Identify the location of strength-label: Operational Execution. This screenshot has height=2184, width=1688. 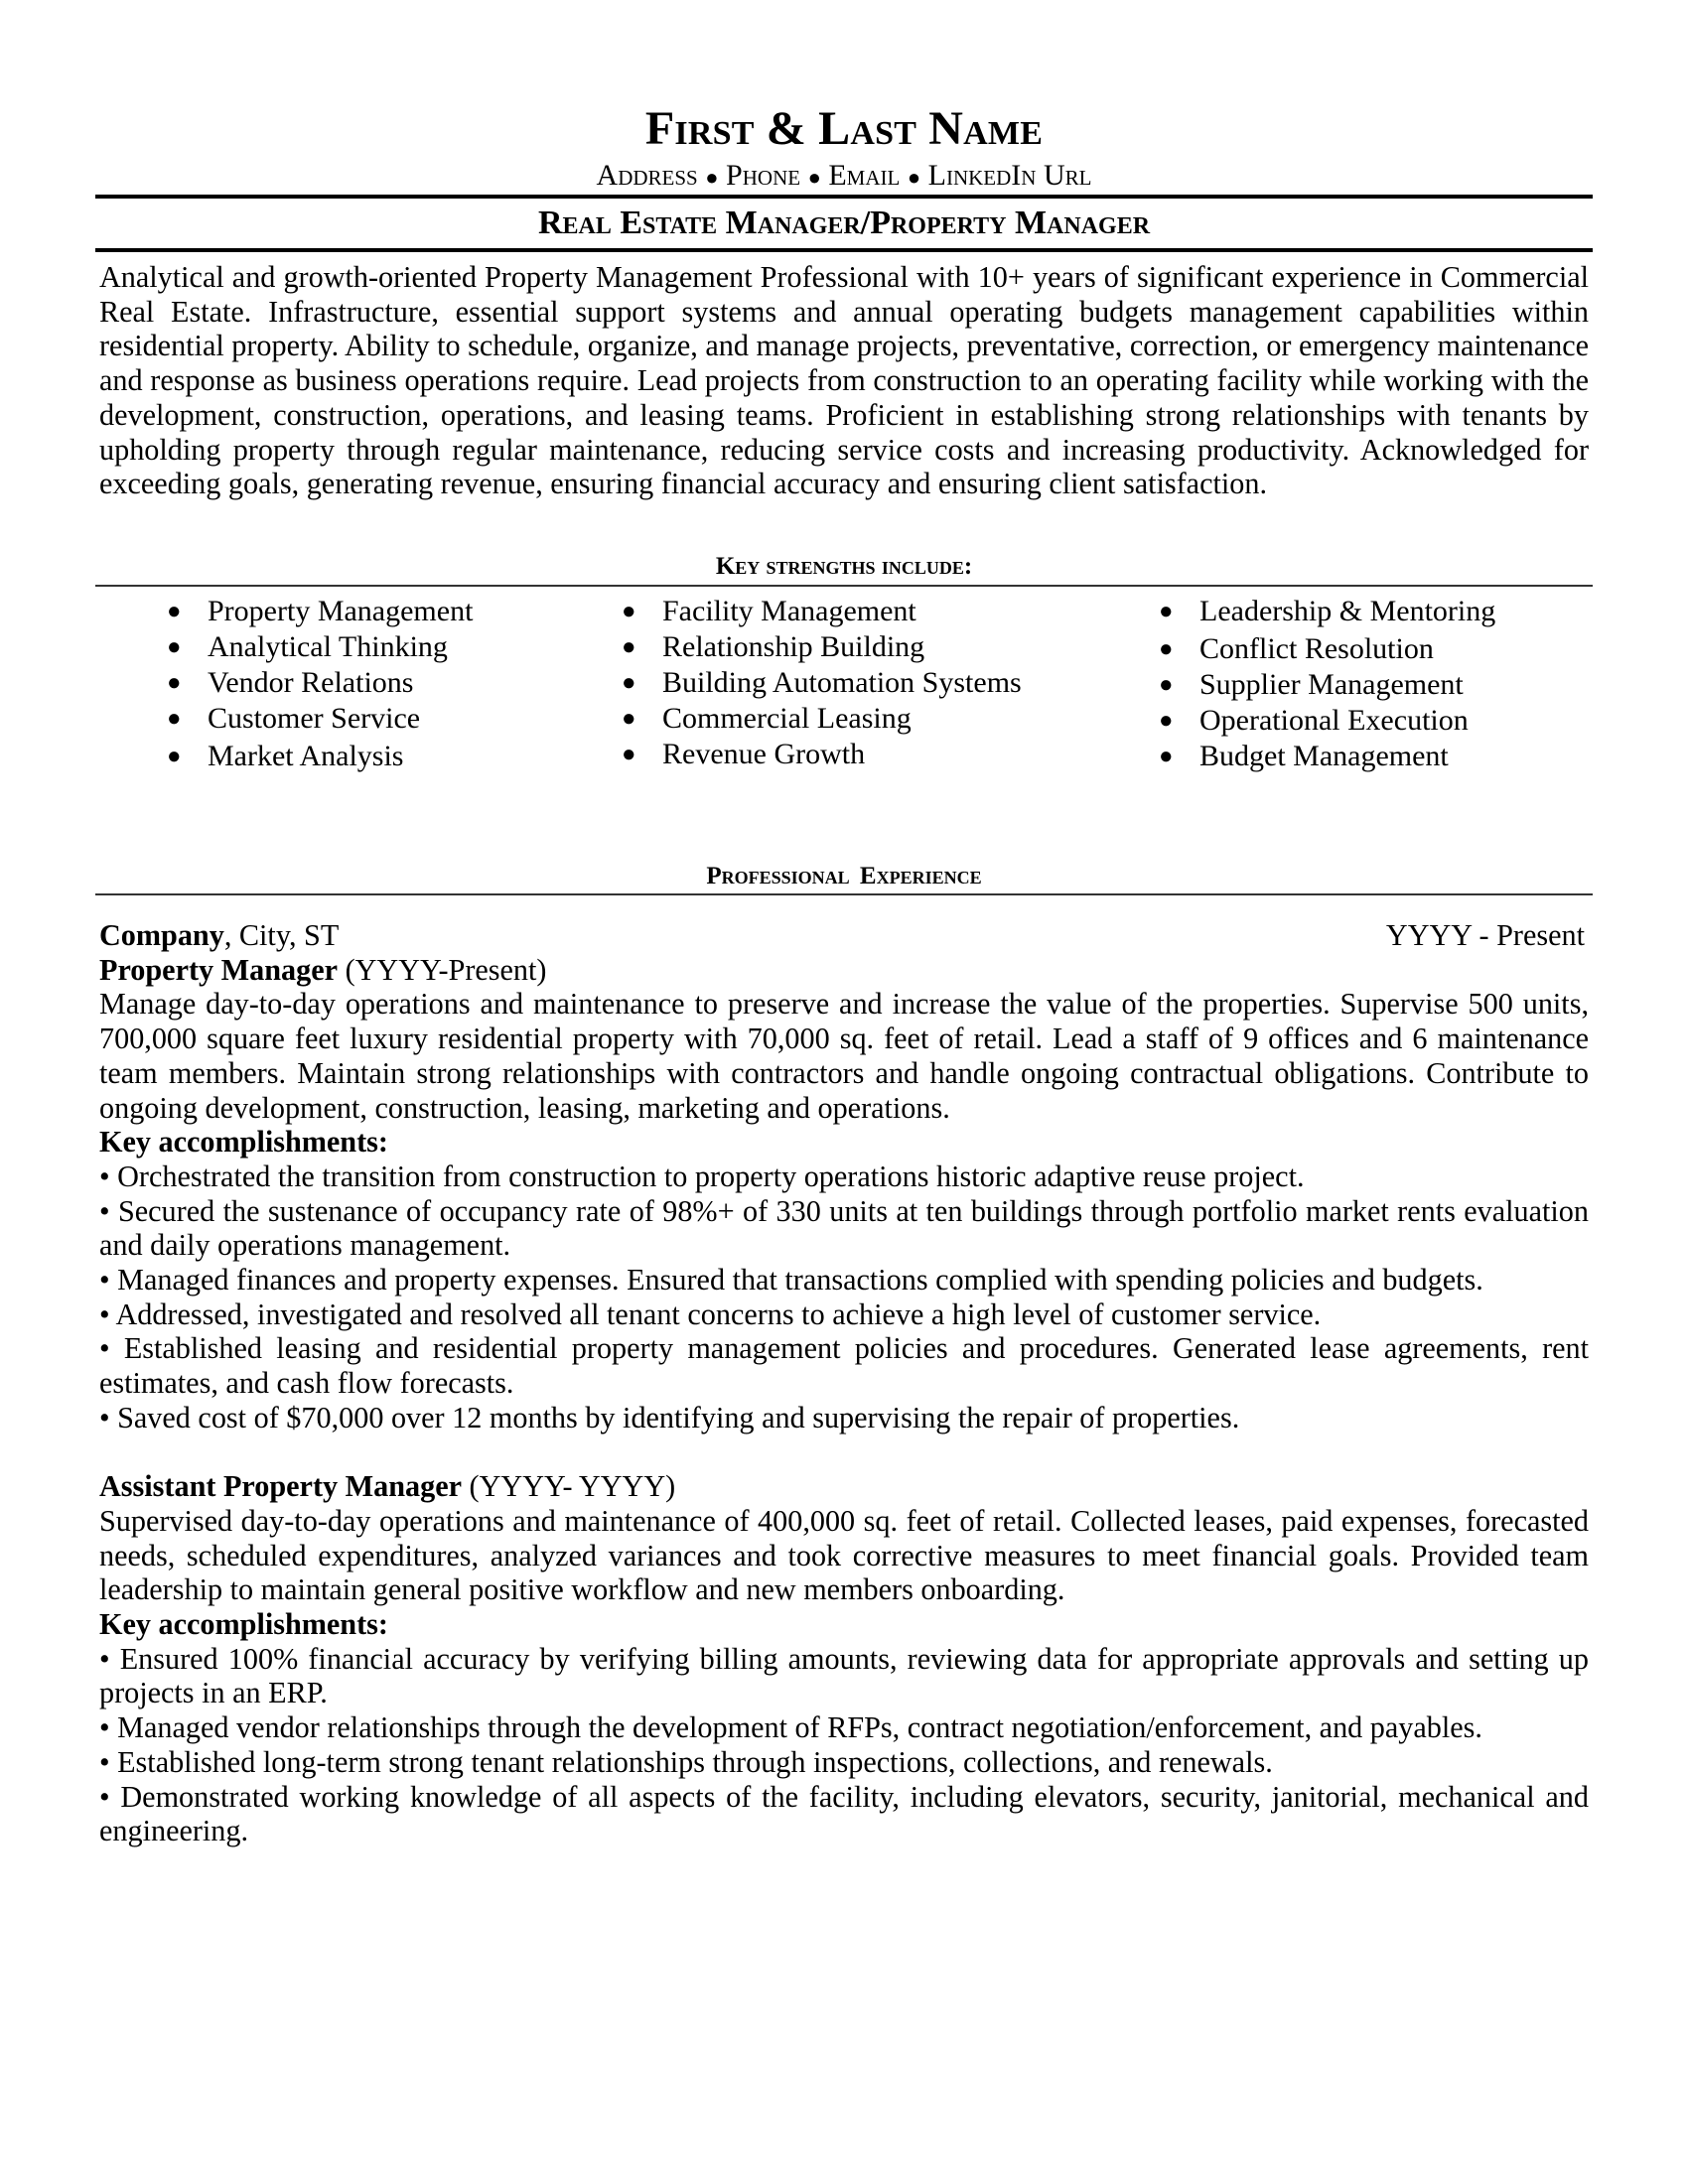
(1334, 720).